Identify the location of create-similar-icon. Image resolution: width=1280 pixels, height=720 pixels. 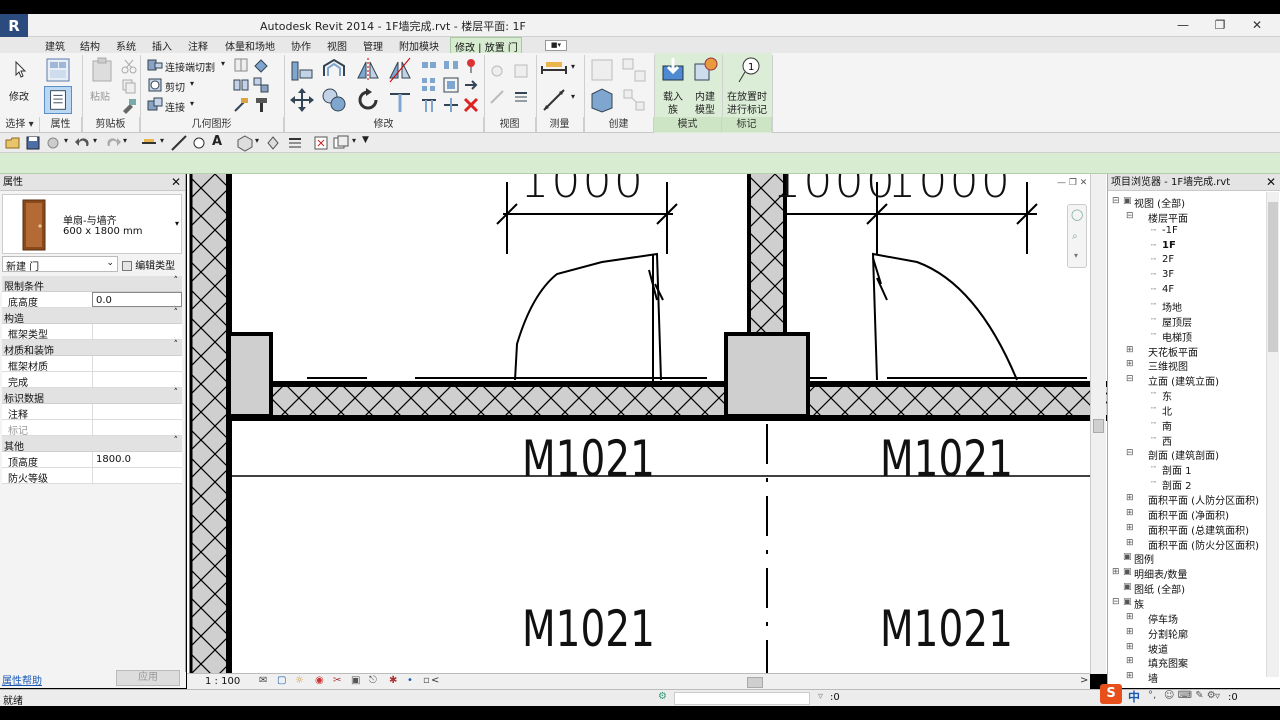
(634, 100).